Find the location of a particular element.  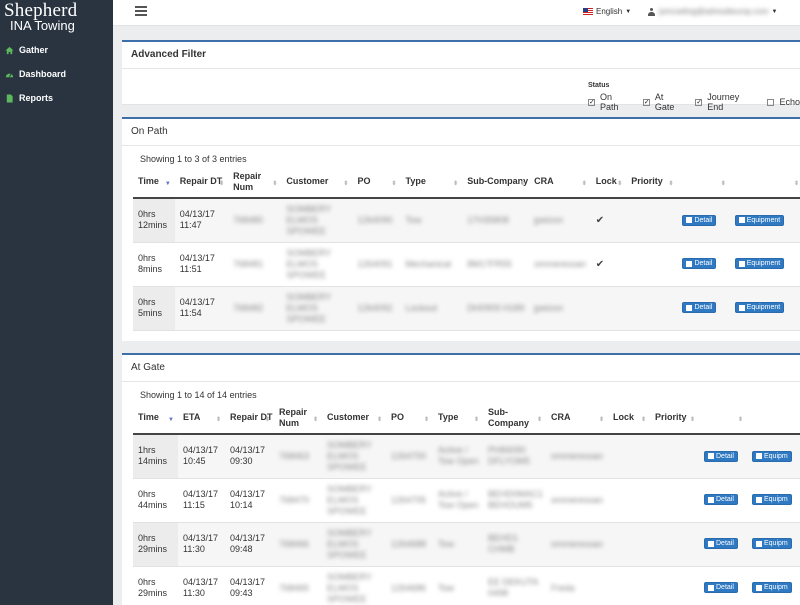

advanced-filter-title: Advanced Filter is located at coordinates (461, 55).